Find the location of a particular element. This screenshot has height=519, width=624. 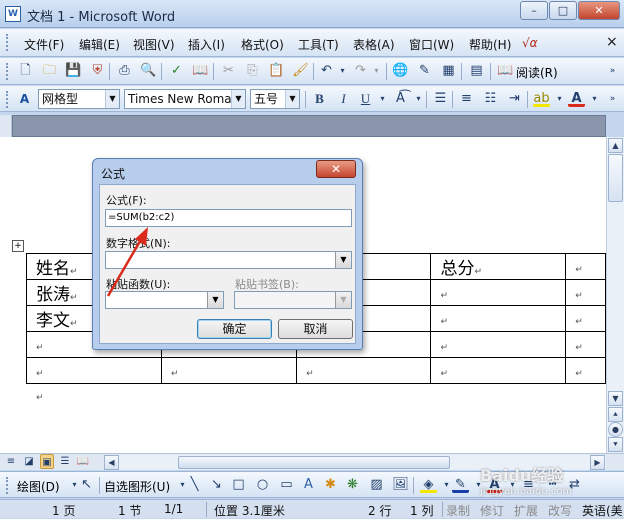

status-page: 1 页 is located at coordinates (64, 511).